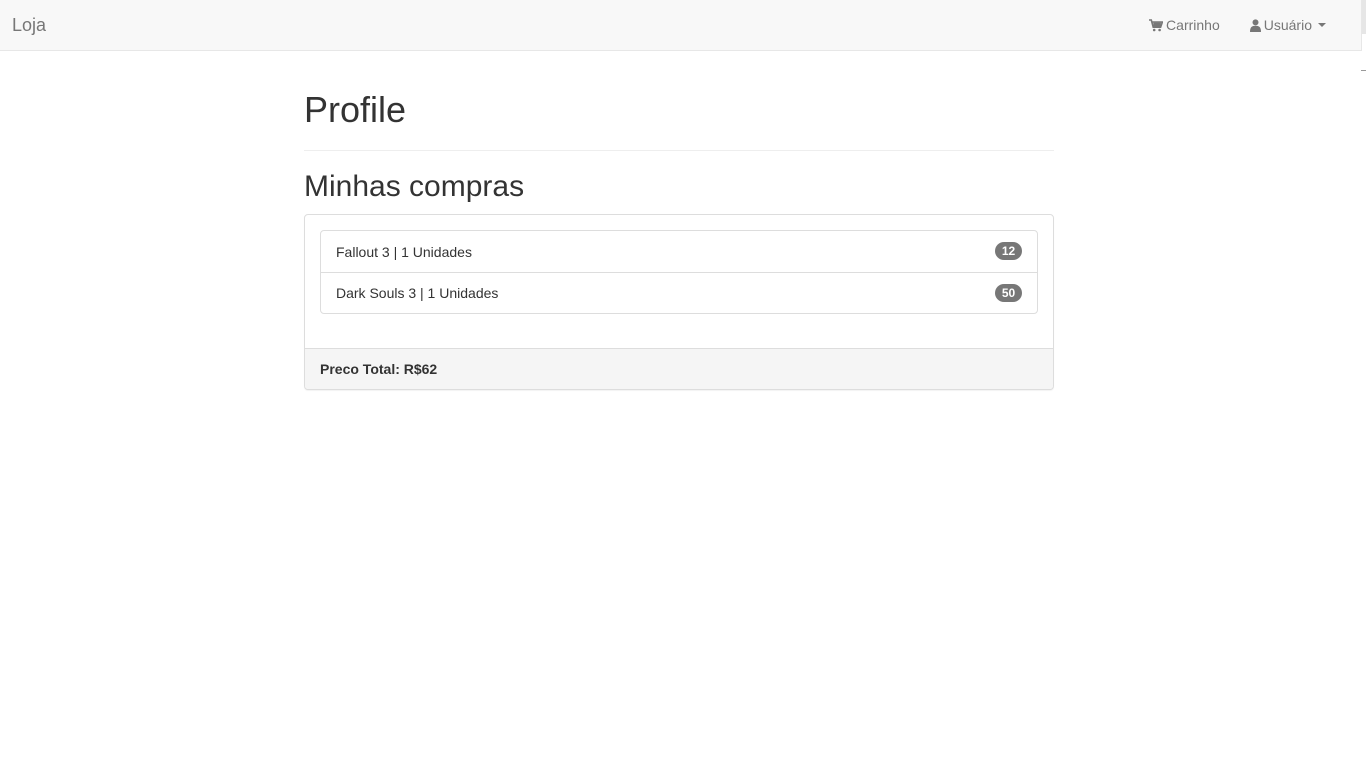  I want to click on scrollbar-edge, so click(1364, 17).